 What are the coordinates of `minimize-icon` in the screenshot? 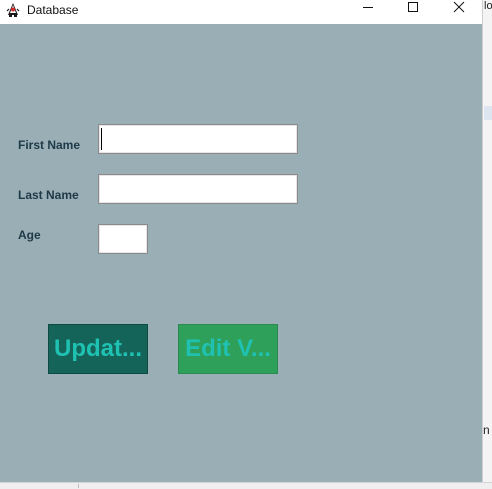 It's located at (368, 9).